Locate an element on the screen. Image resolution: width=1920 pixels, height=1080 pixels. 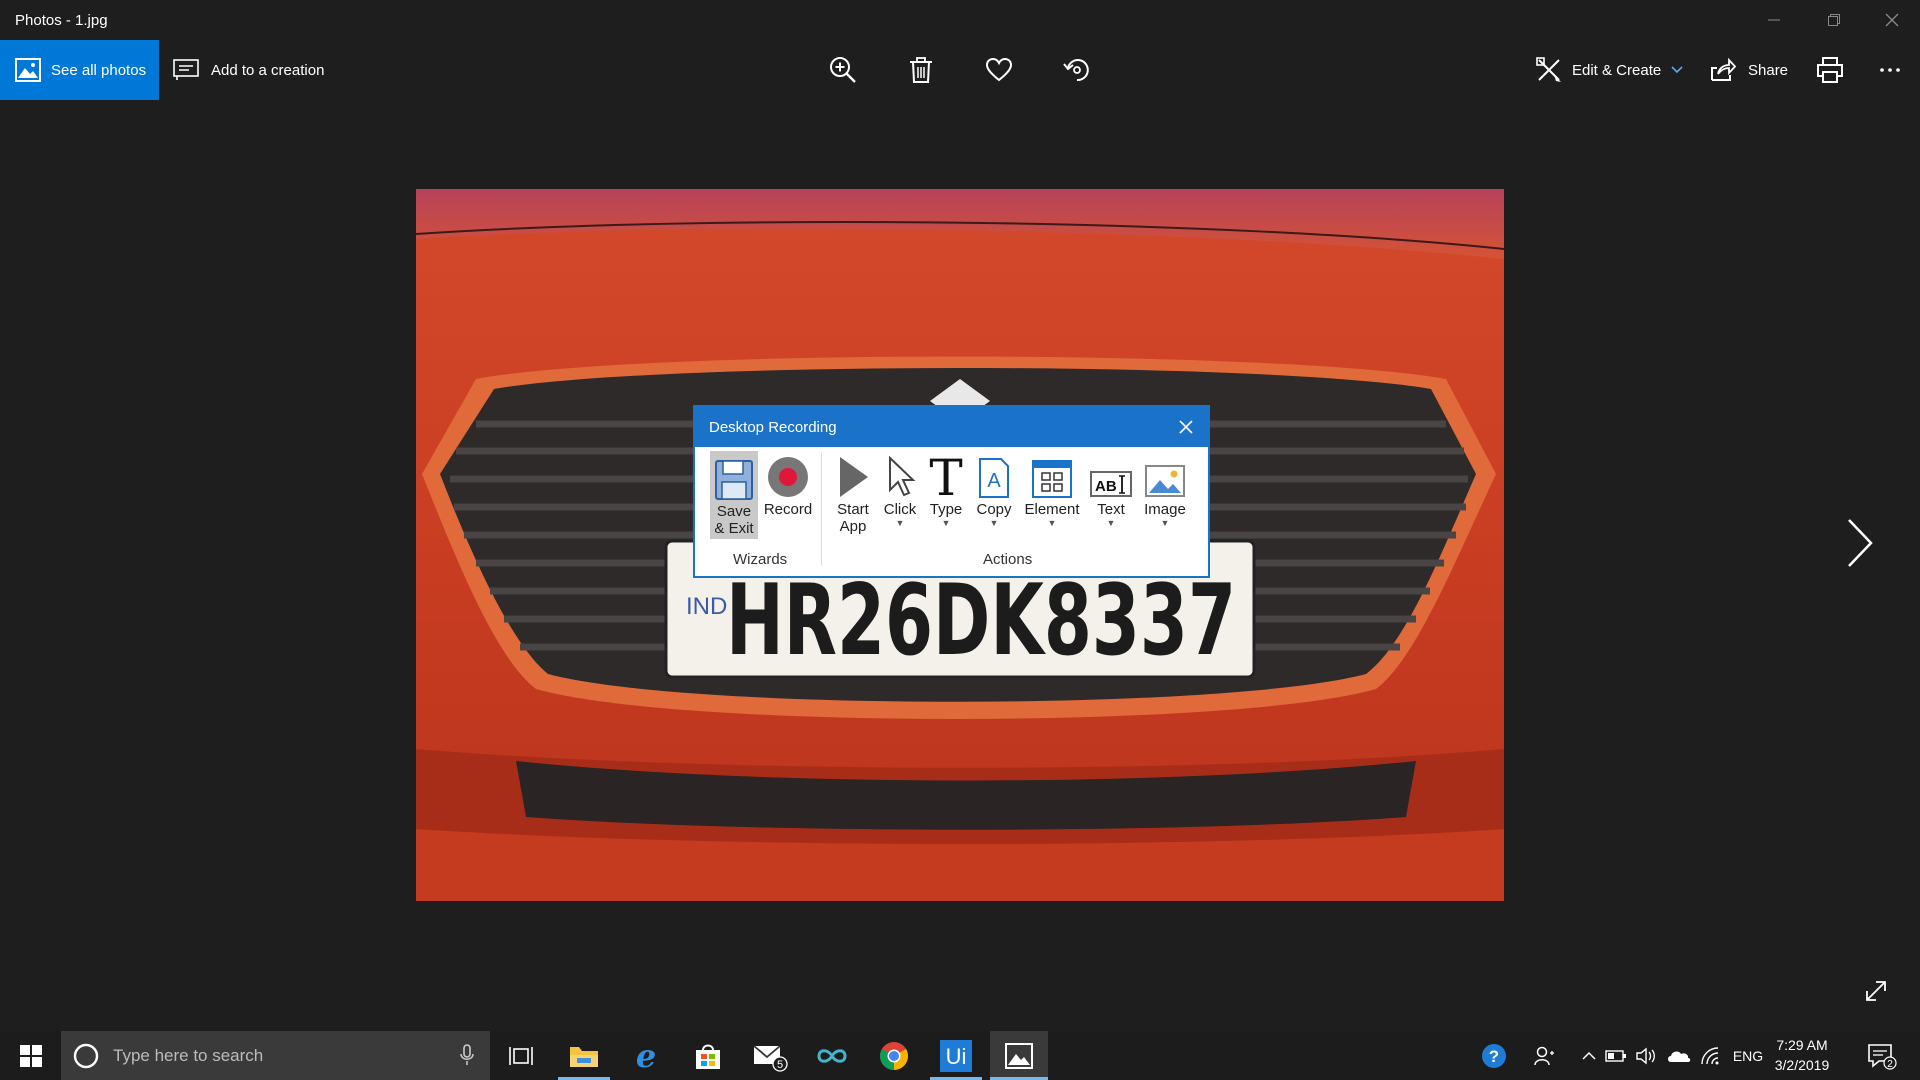
file-explorer-button is located at coordinates (584, 1055).